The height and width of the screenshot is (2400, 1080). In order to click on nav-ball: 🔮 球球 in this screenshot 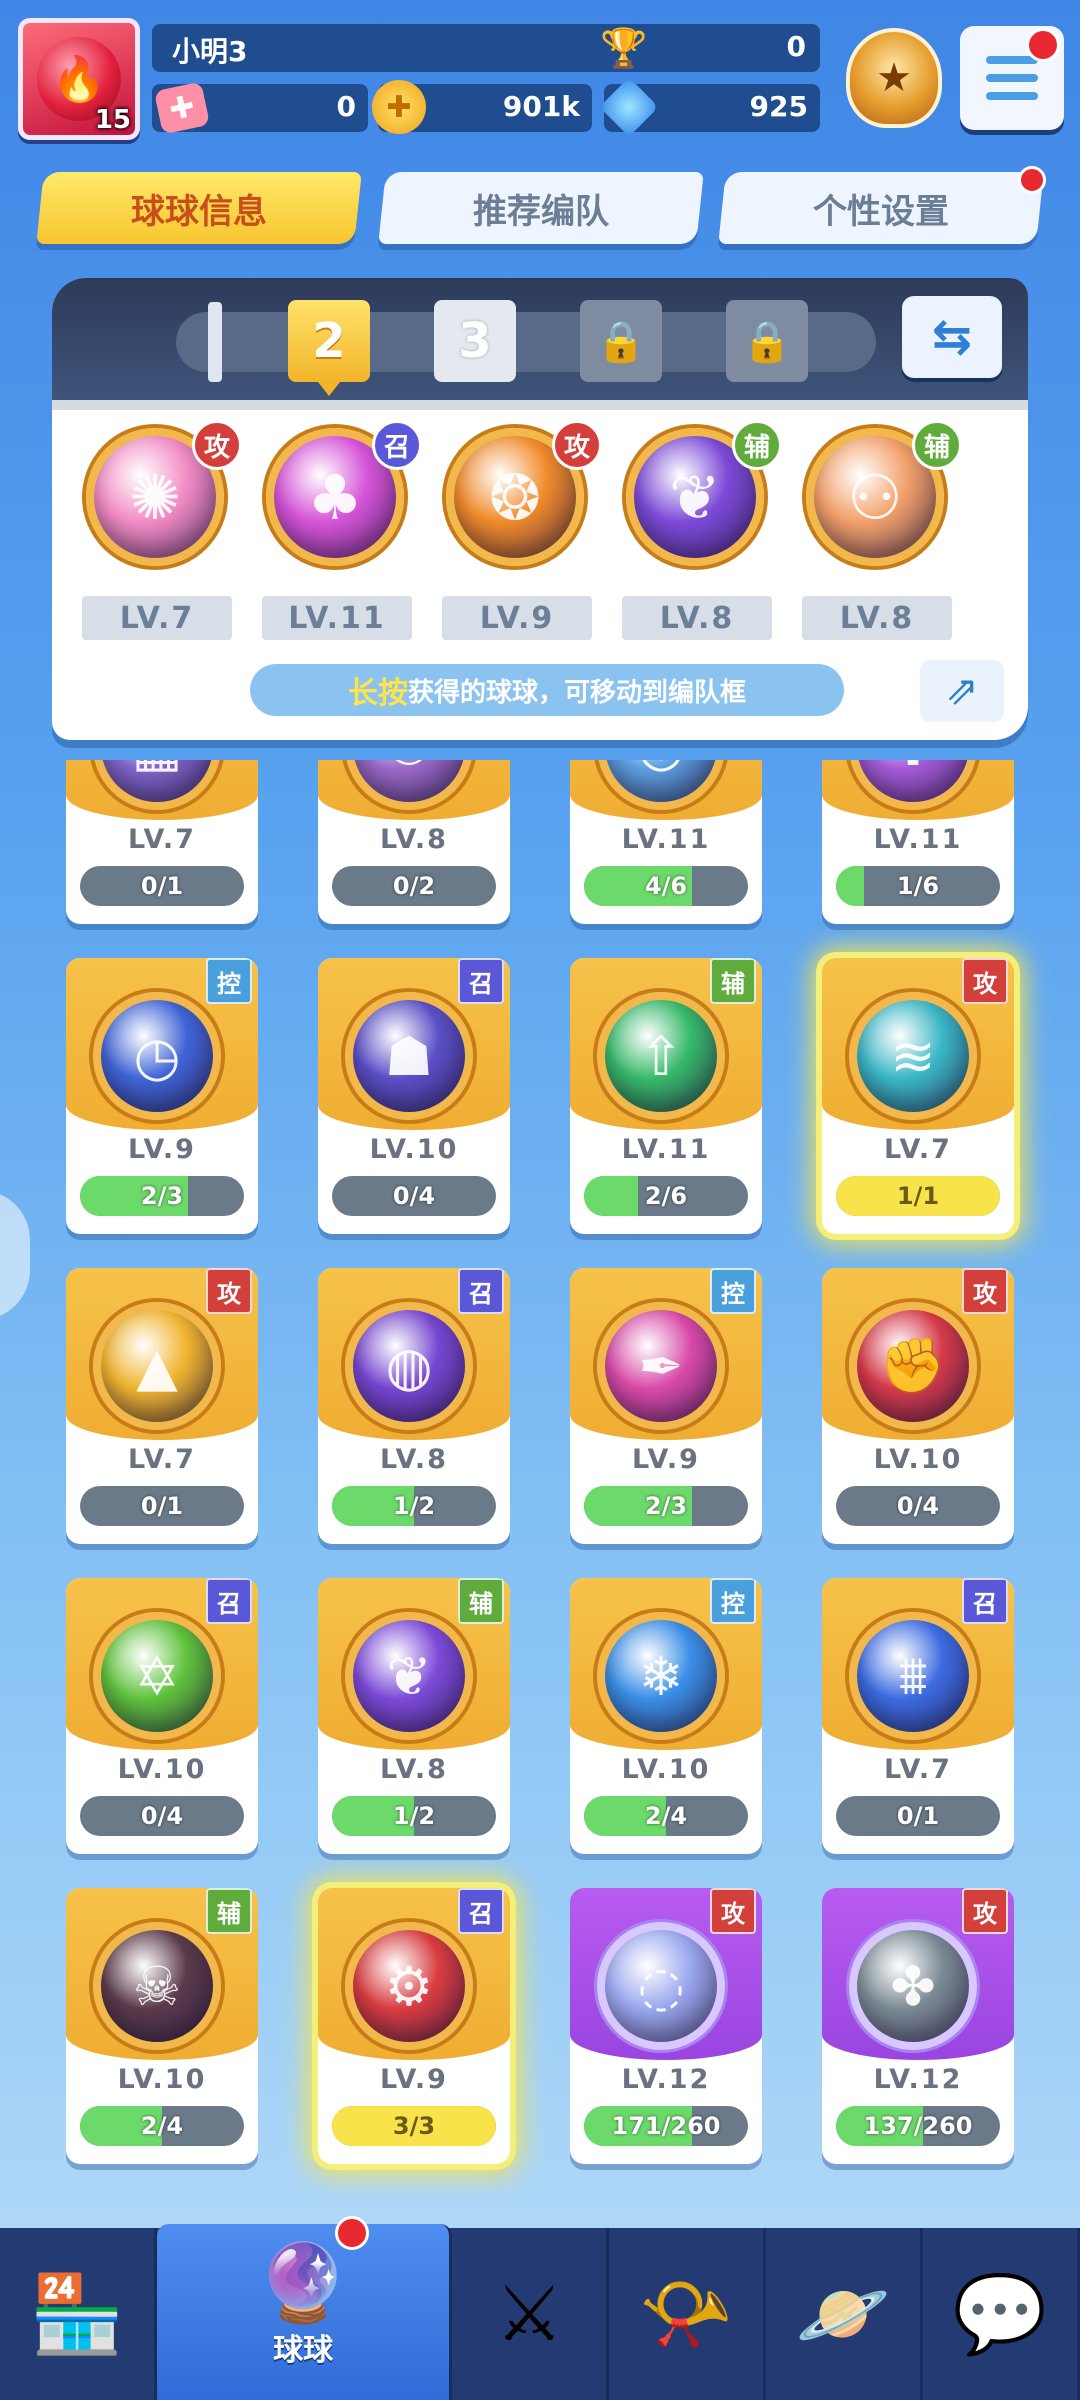, I will do `click(304, 2308)`.